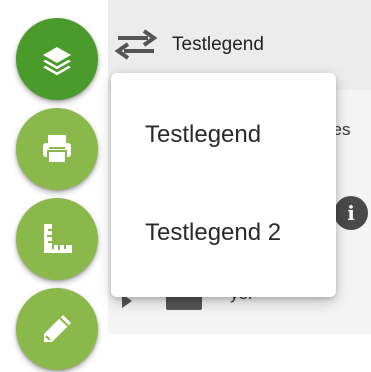 This screenshot has height=372, width=371. What do you see at coordinates (239, 353) in the screenshot?
I see `panel-footer` at bounding box center [239, 353].